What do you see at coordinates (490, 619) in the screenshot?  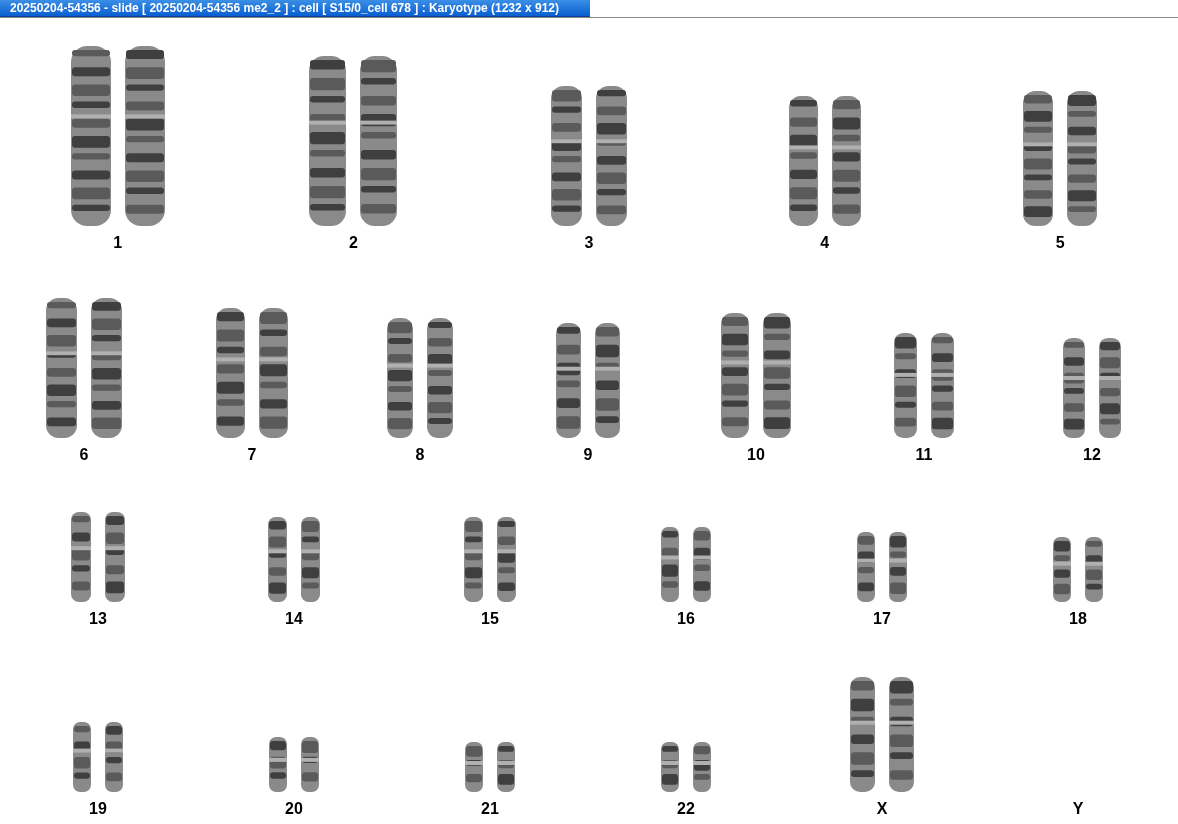 I see `chromosome-label: 15` at bounding box center [490, 619].